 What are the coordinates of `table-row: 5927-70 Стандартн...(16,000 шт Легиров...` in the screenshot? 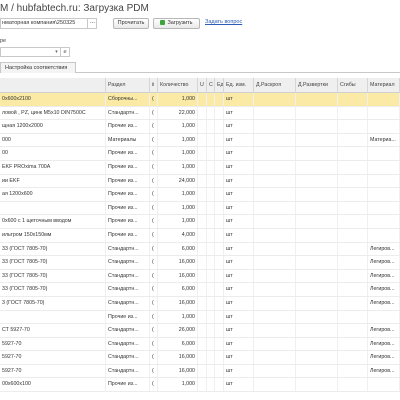 It's located at (200, 358).